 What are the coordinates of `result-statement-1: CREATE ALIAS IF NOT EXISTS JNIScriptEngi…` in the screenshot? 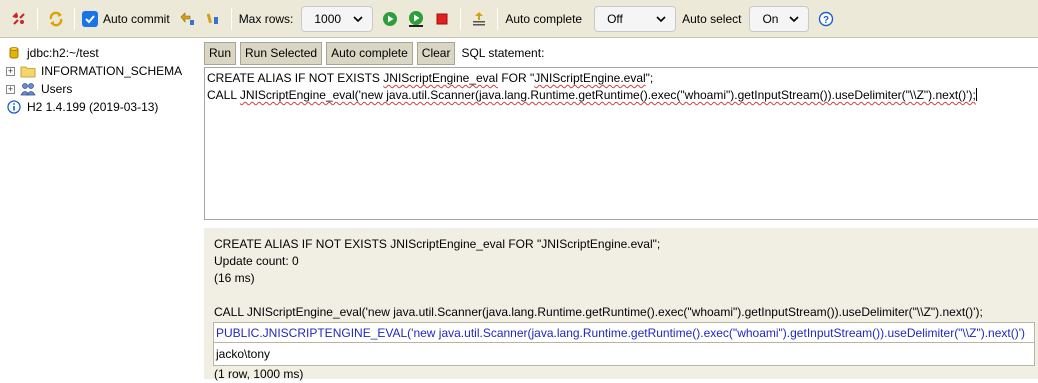 It's located at (437, 244).